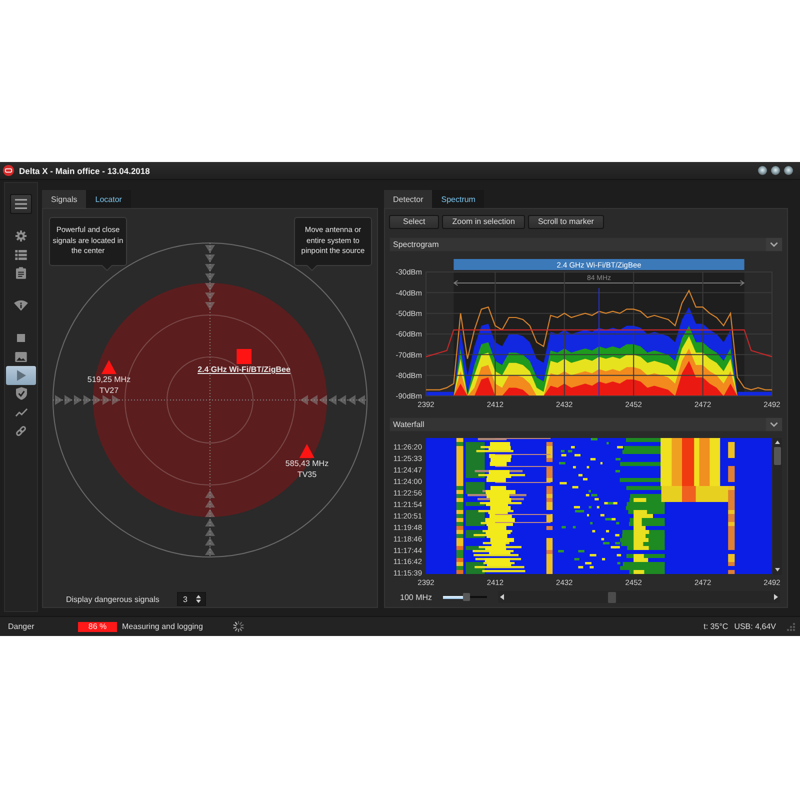  I want to click on menu-icon, so click(21, 204).